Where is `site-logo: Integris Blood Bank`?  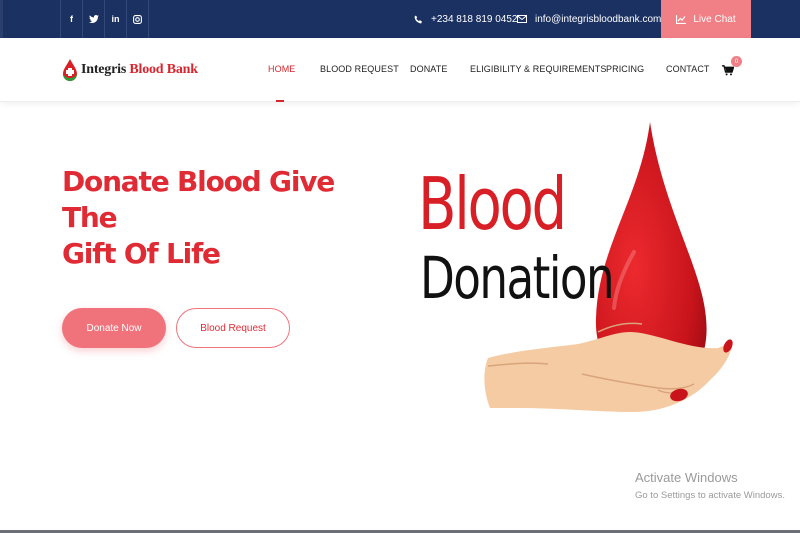 site-logo: Integris Blood Bank is located at coordinates (130, 70).